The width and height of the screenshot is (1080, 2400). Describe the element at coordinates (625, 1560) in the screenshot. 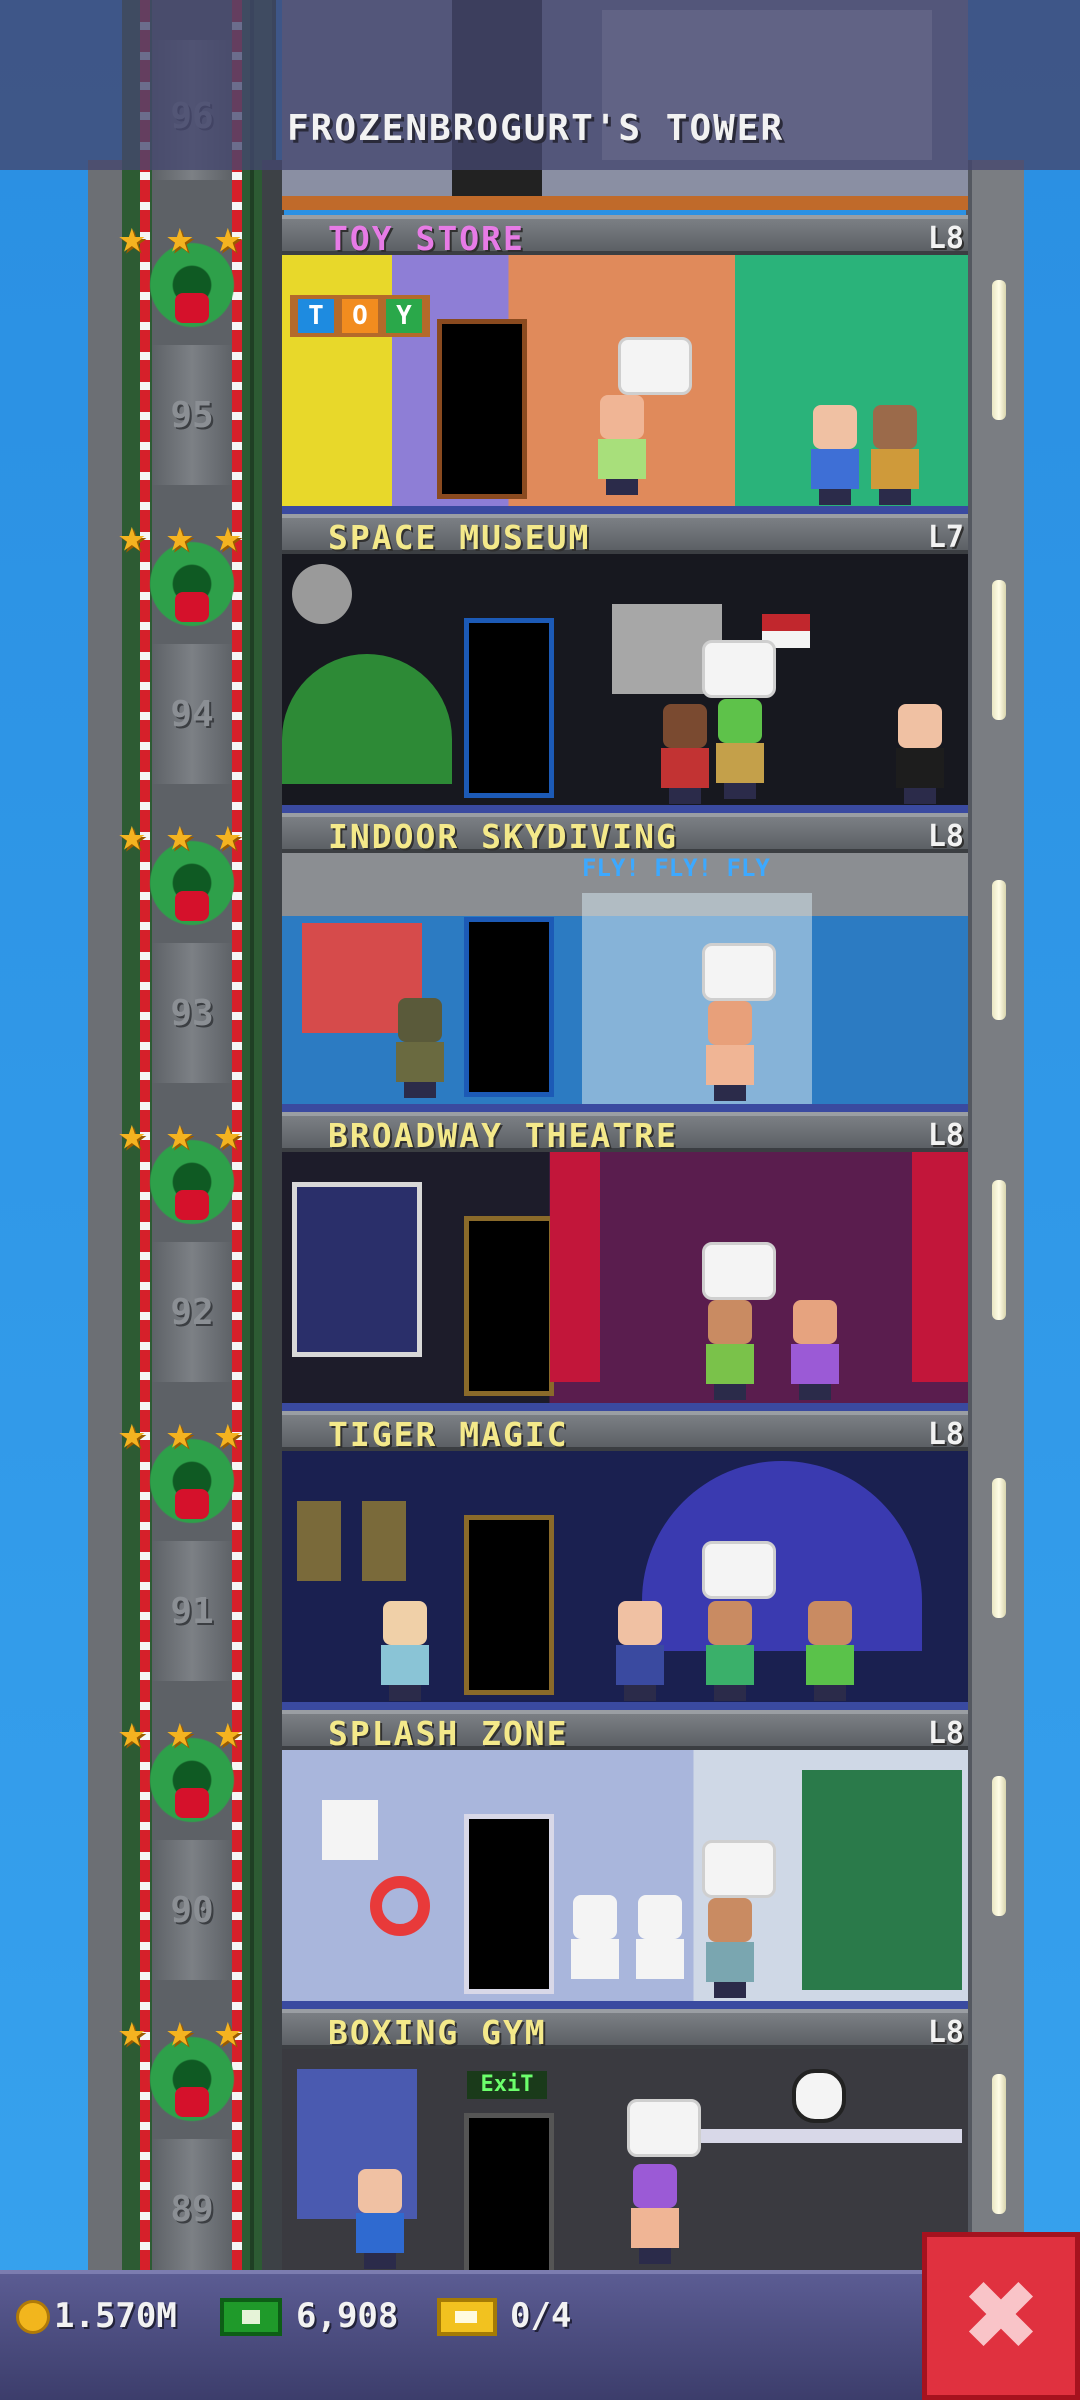

I see `floor-tiger-magic: TIGER MAGIC L8` at that location.